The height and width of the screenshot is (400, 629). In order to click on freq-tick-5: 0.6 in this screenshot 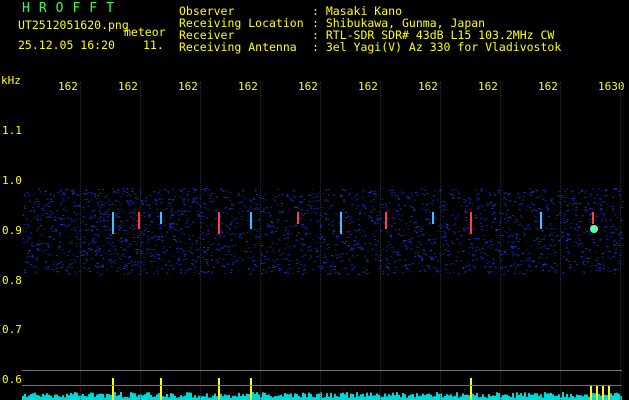, I will do `click(12, 379)`.